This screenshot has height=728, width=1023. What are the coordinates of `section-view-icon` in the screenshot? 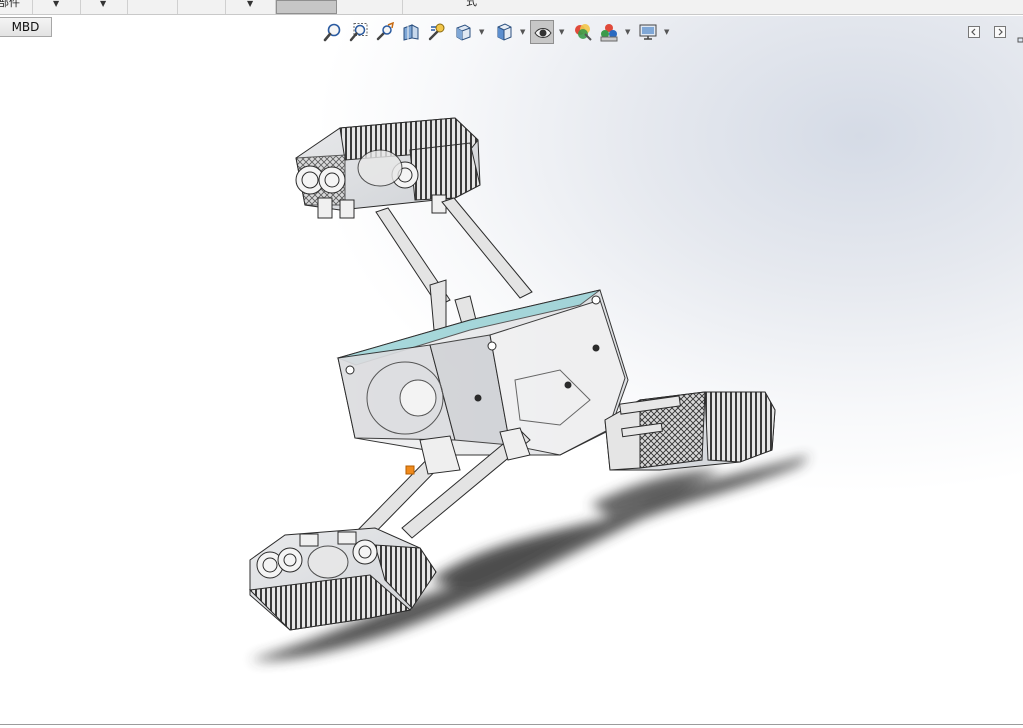 It's located at (411, 32).